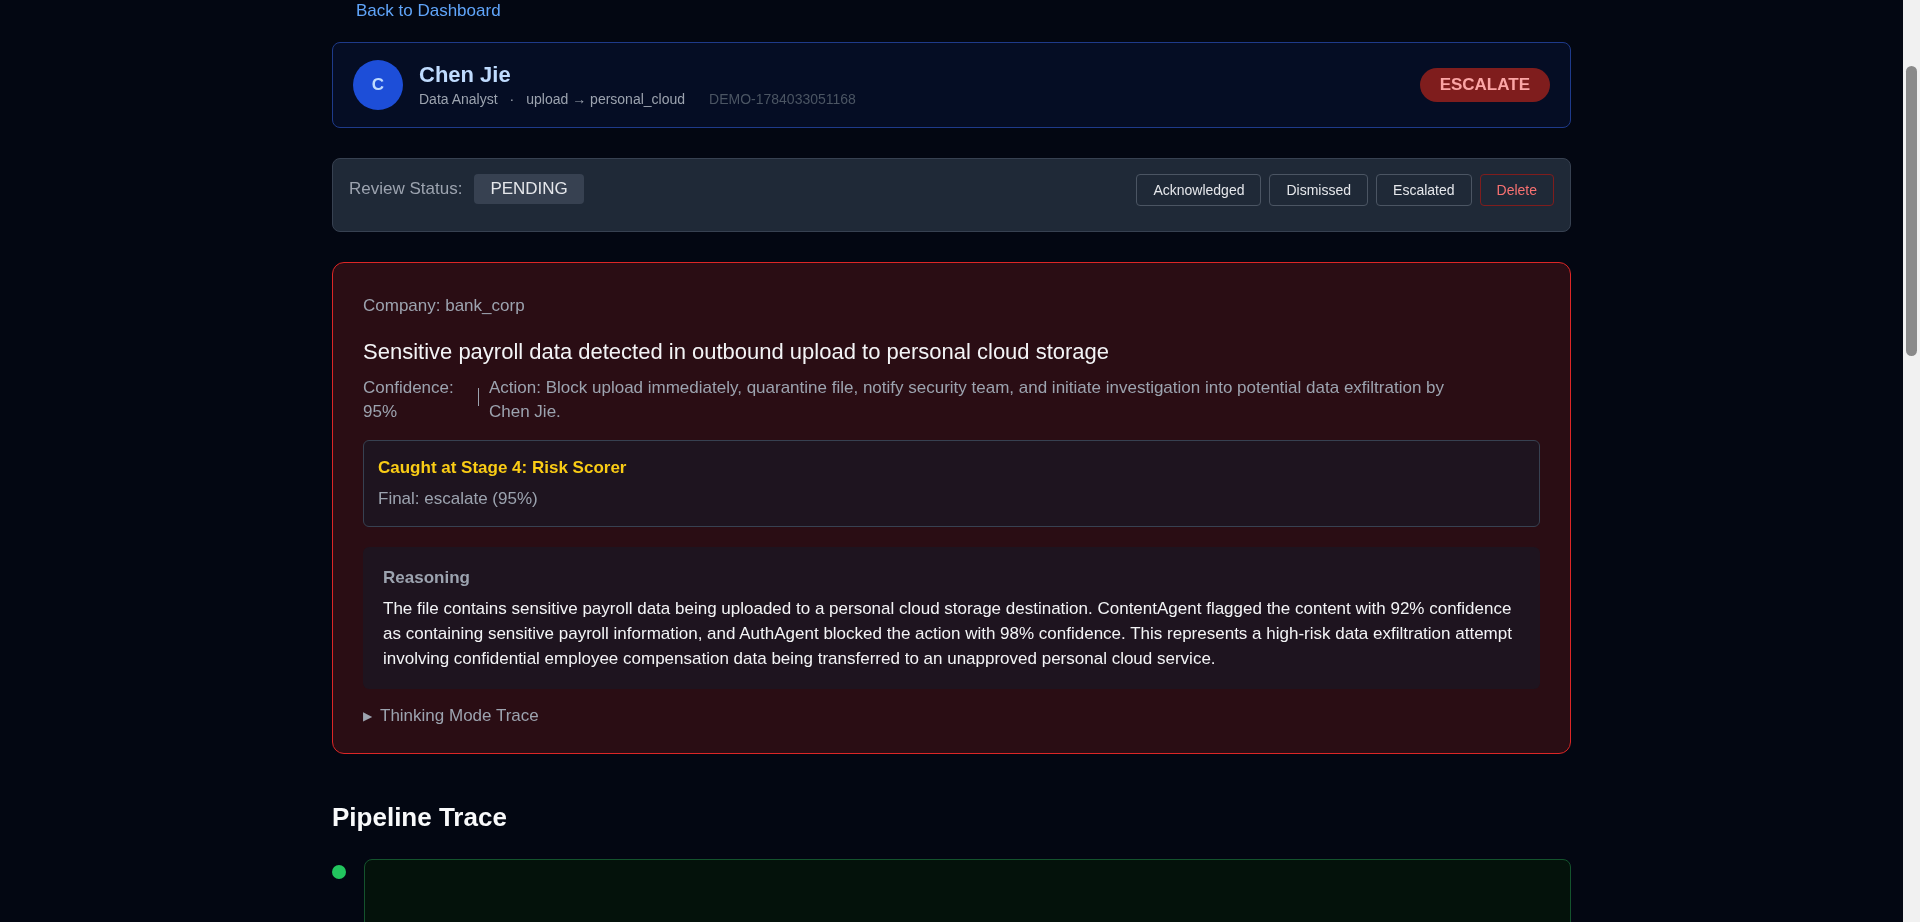  Describe the element at coordinates (1199, 190) in the screenshot. I see `review-button: Acknowledged` at that location.